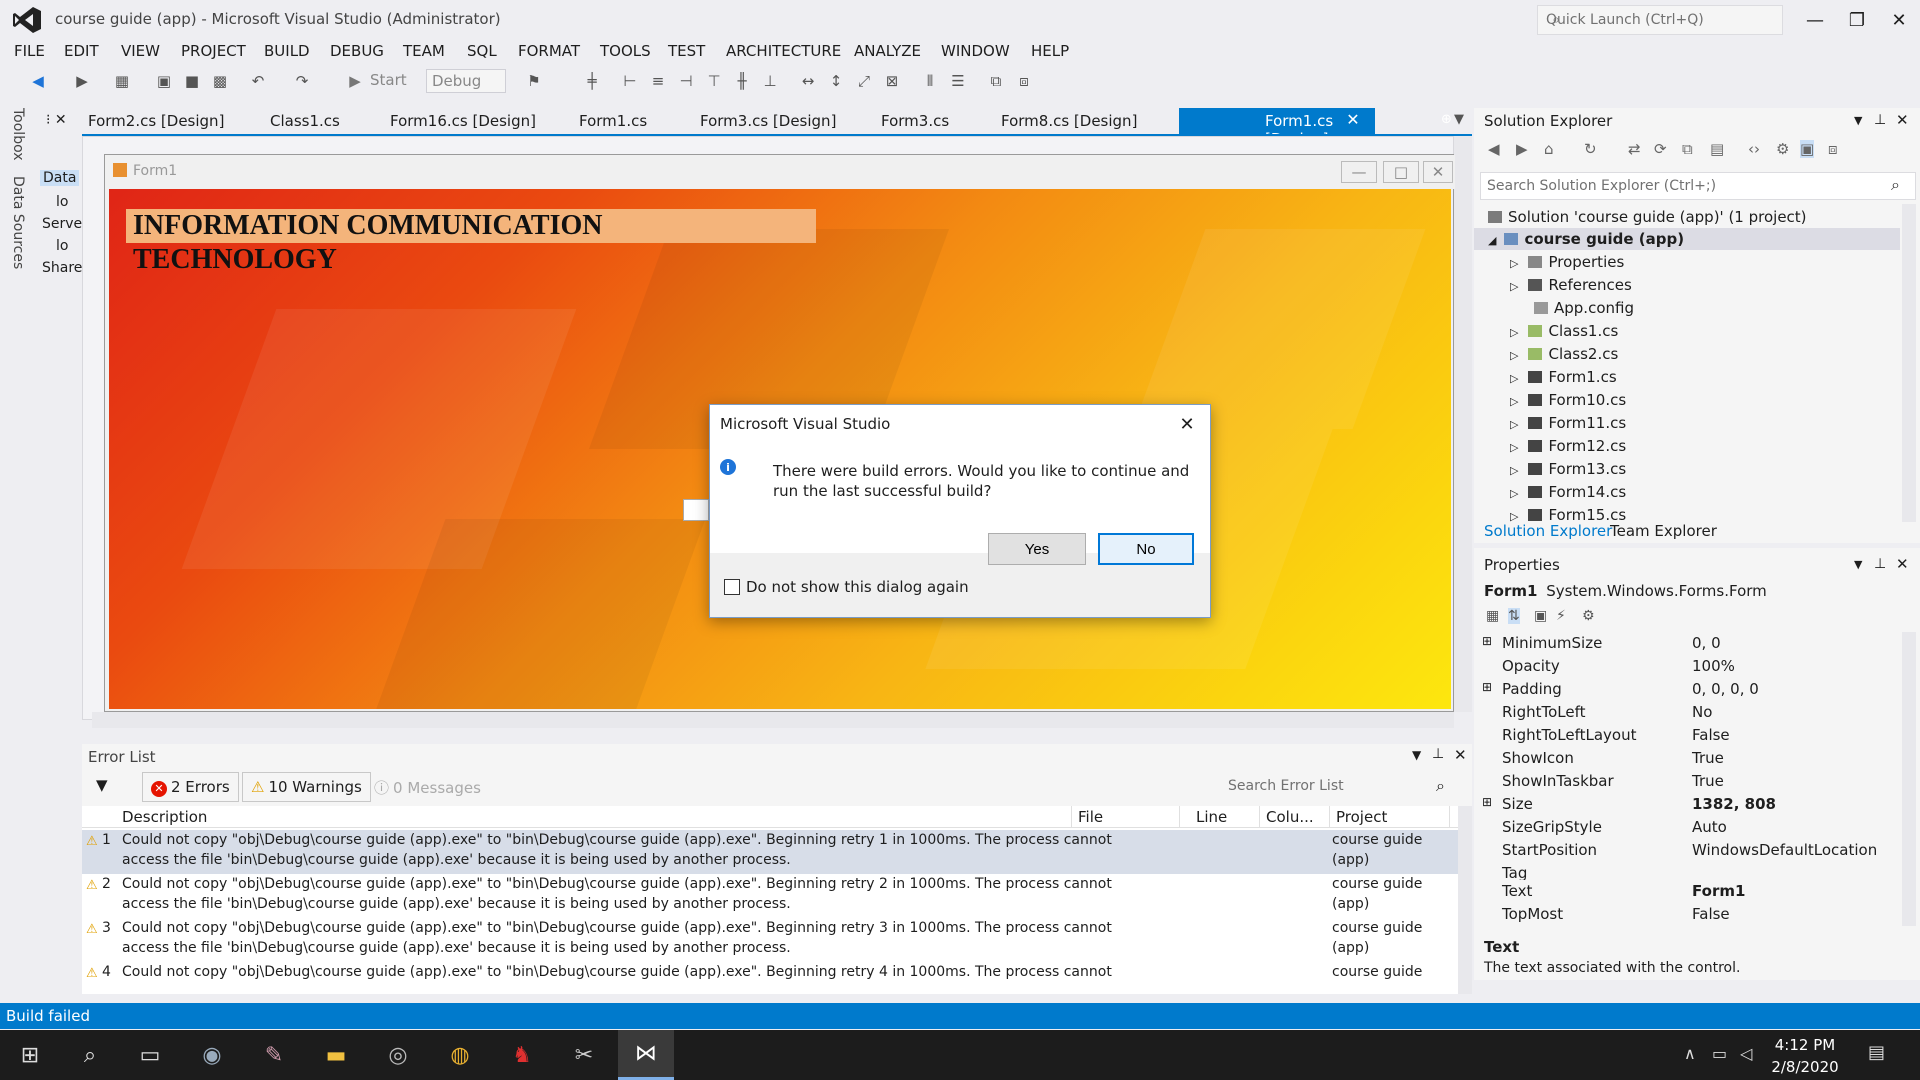 This screenshot has width=1920, height=1080. Describe the element at coordinates (1687, 239) in the screenshot. I see `project-node: ◢ course guide (app)` at that location.